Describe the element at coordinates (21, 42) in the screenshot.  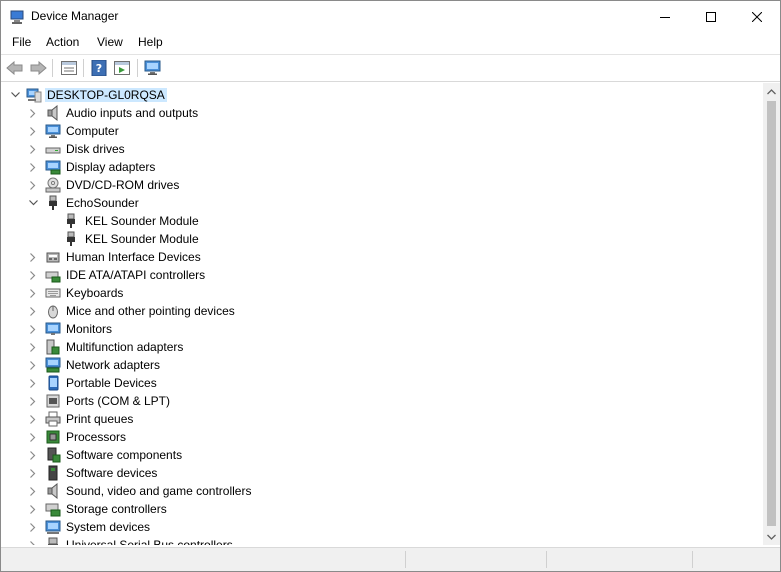
I see `menu-file: File` at that location.